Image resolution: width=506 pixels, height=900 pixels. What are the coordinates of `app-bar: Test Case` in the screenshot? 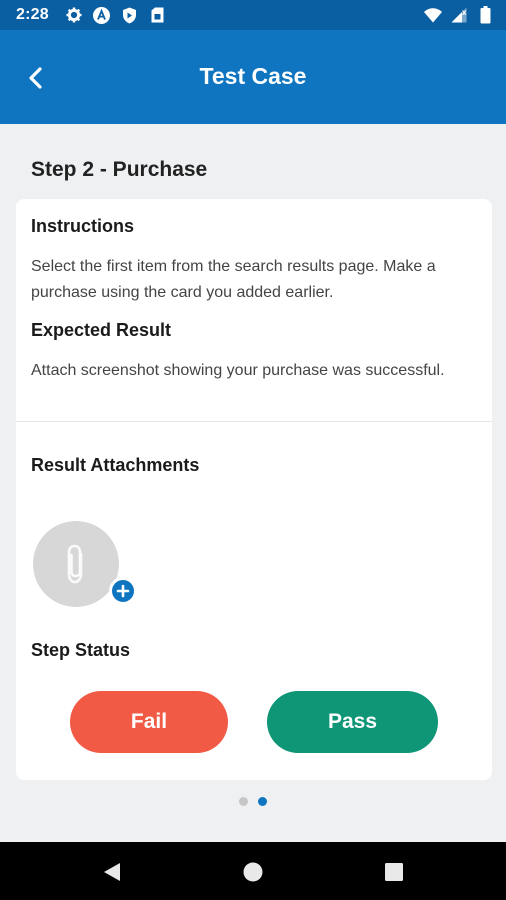 It's located at (253, 77).